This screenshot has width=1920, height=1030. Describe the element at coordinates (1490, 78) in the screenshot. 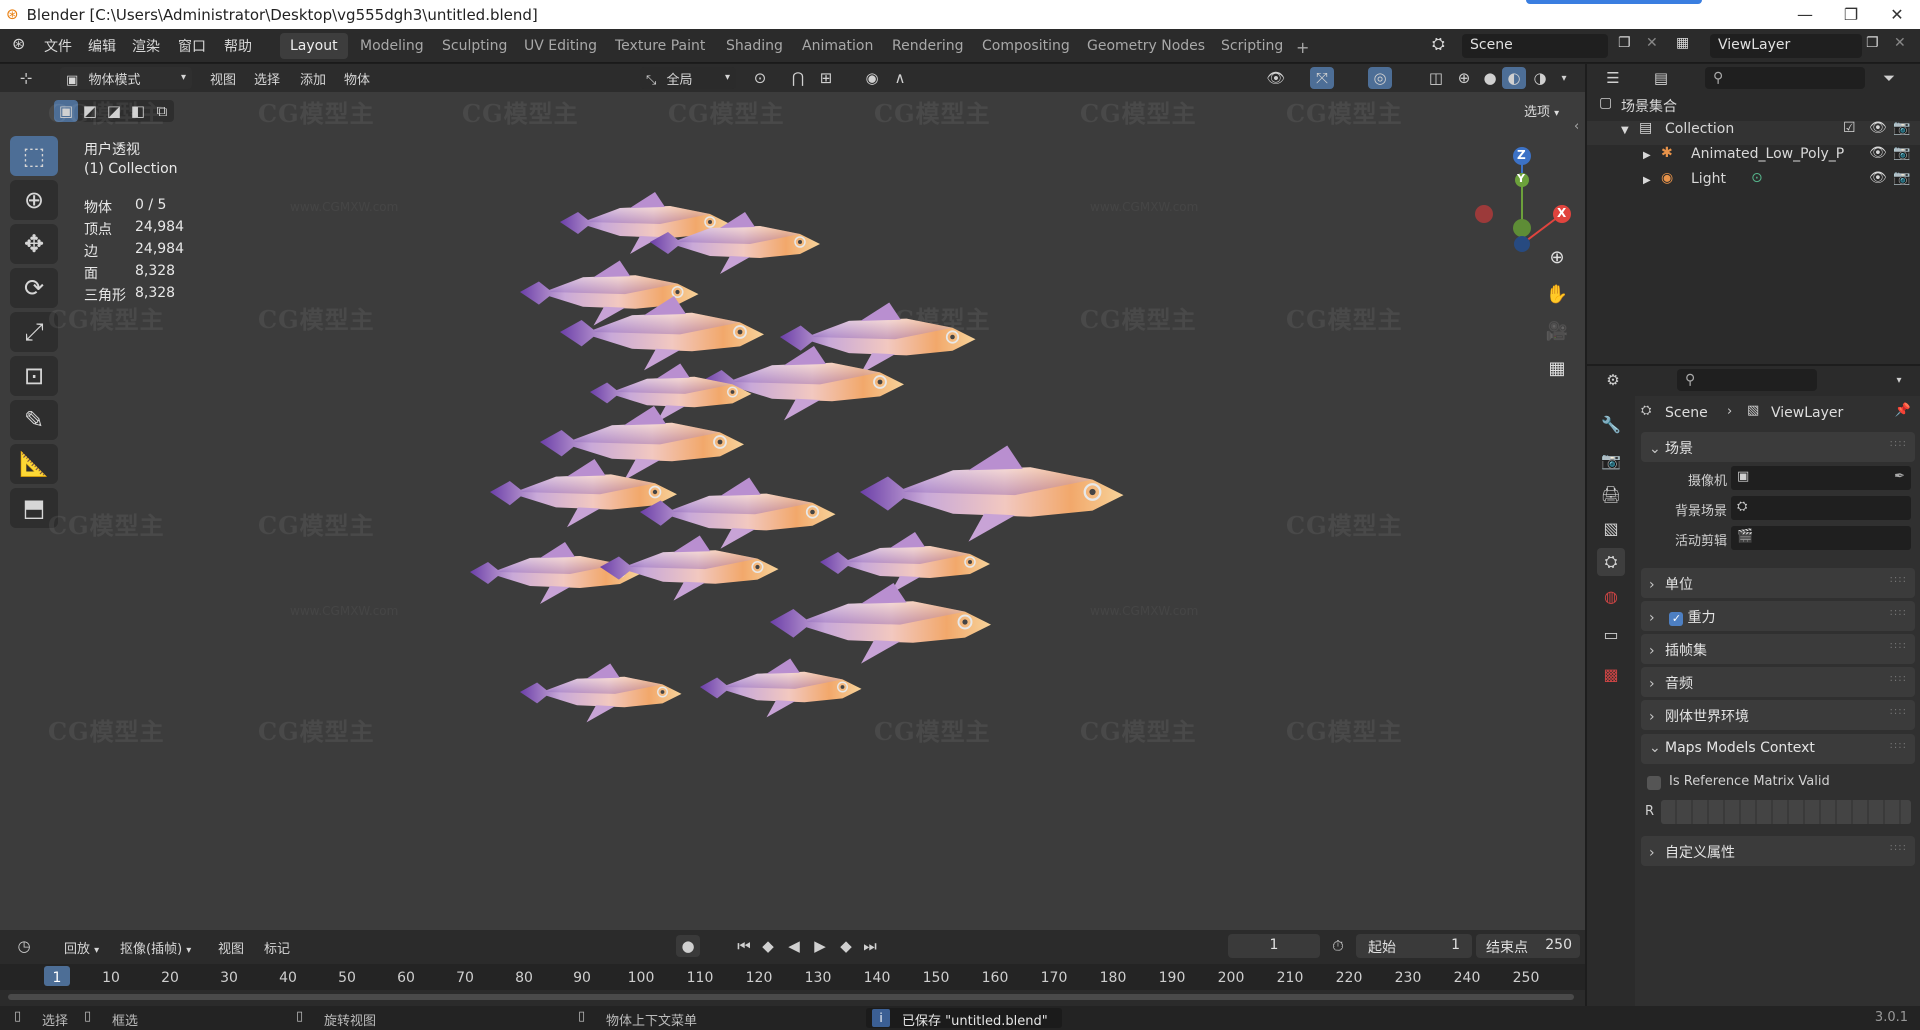

I see `solid-shading-icon: ●` at that location.